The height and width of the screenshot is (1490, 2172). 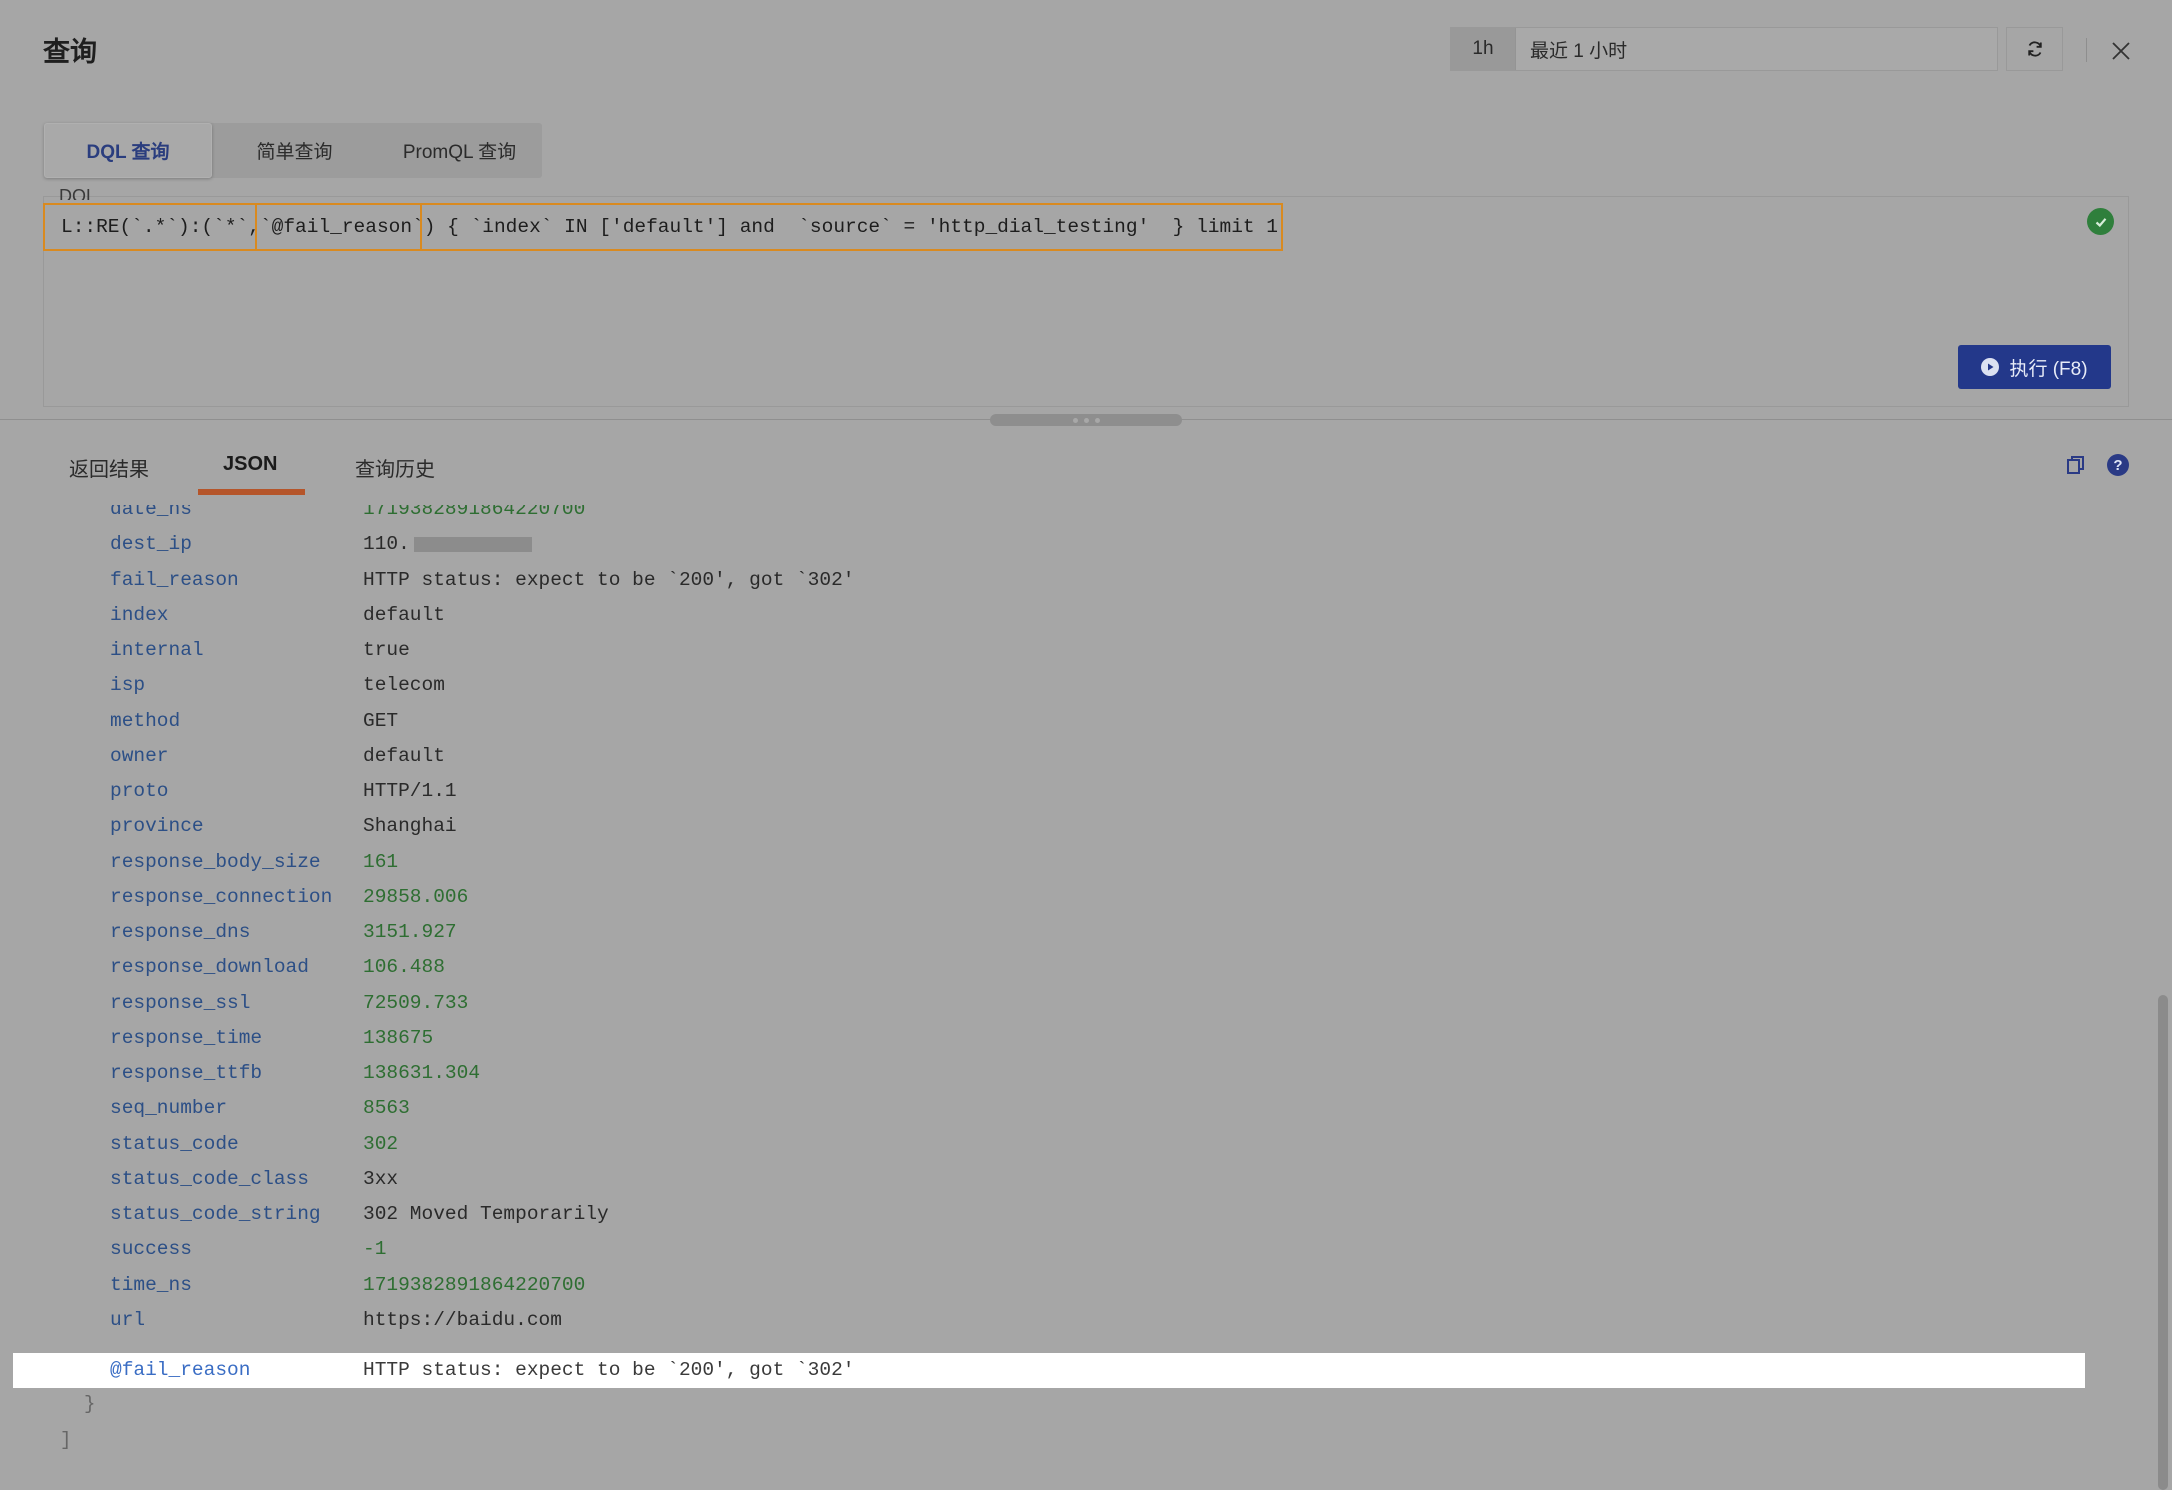 I want to click on json-row: response_ssl 72509.733, so click(x=1075, y=1003).